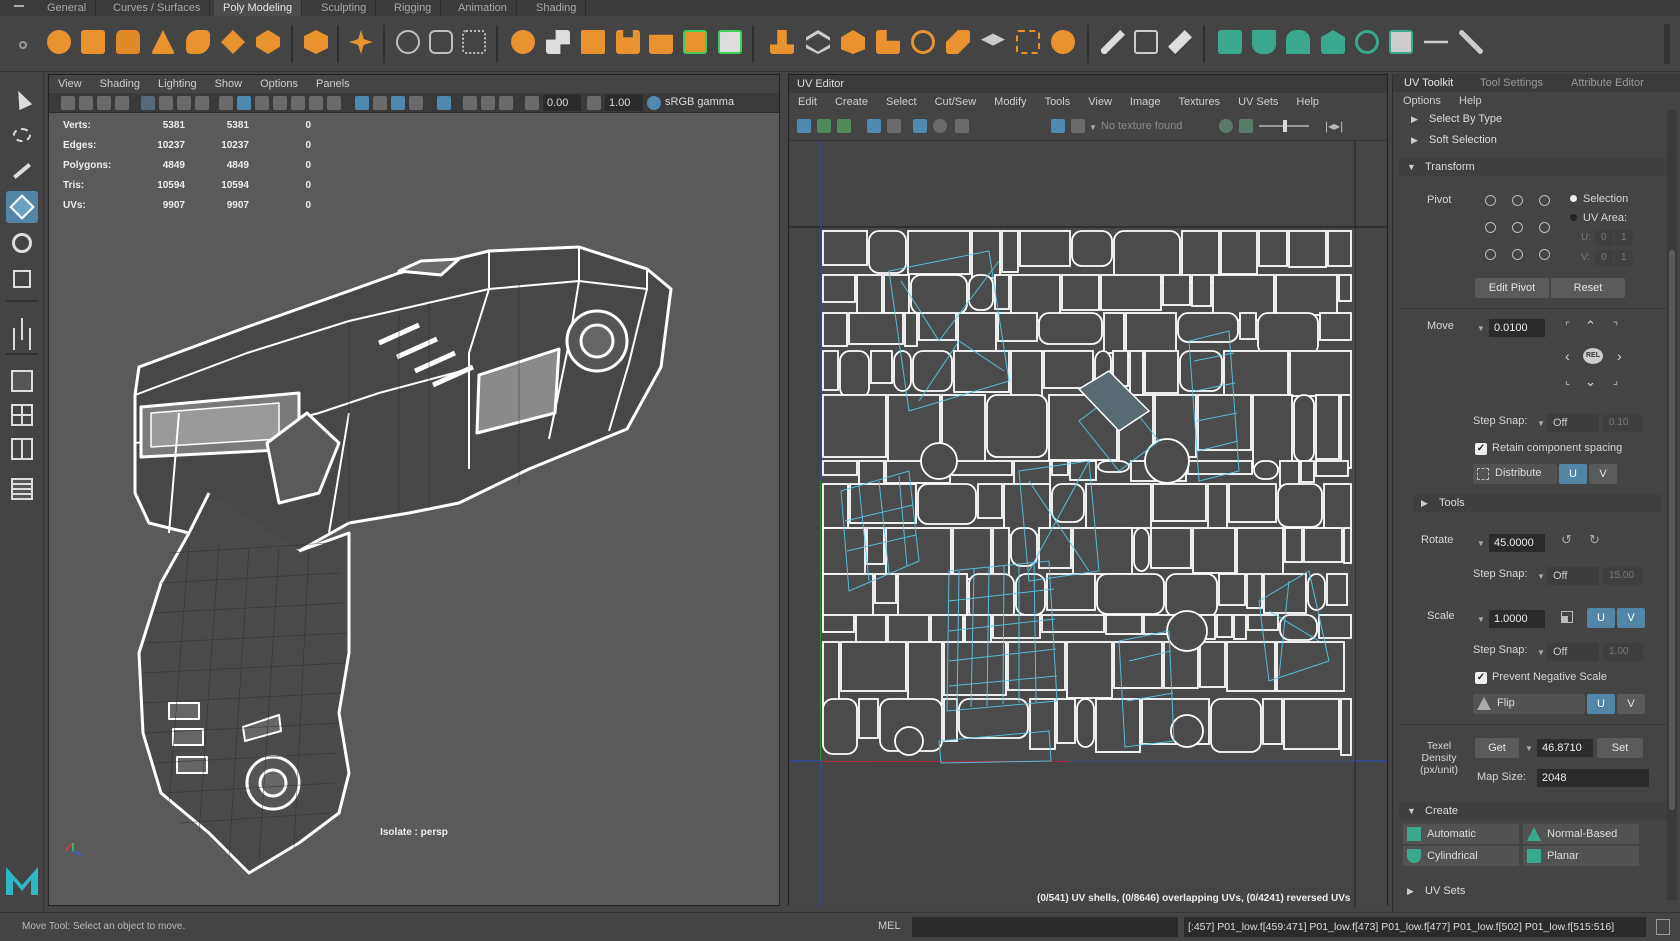 The width and height of the screenshot is (1680, 941). Describe the element at coordinates (661, 44) in the screenshot. I see `extrude-icon` at that location.